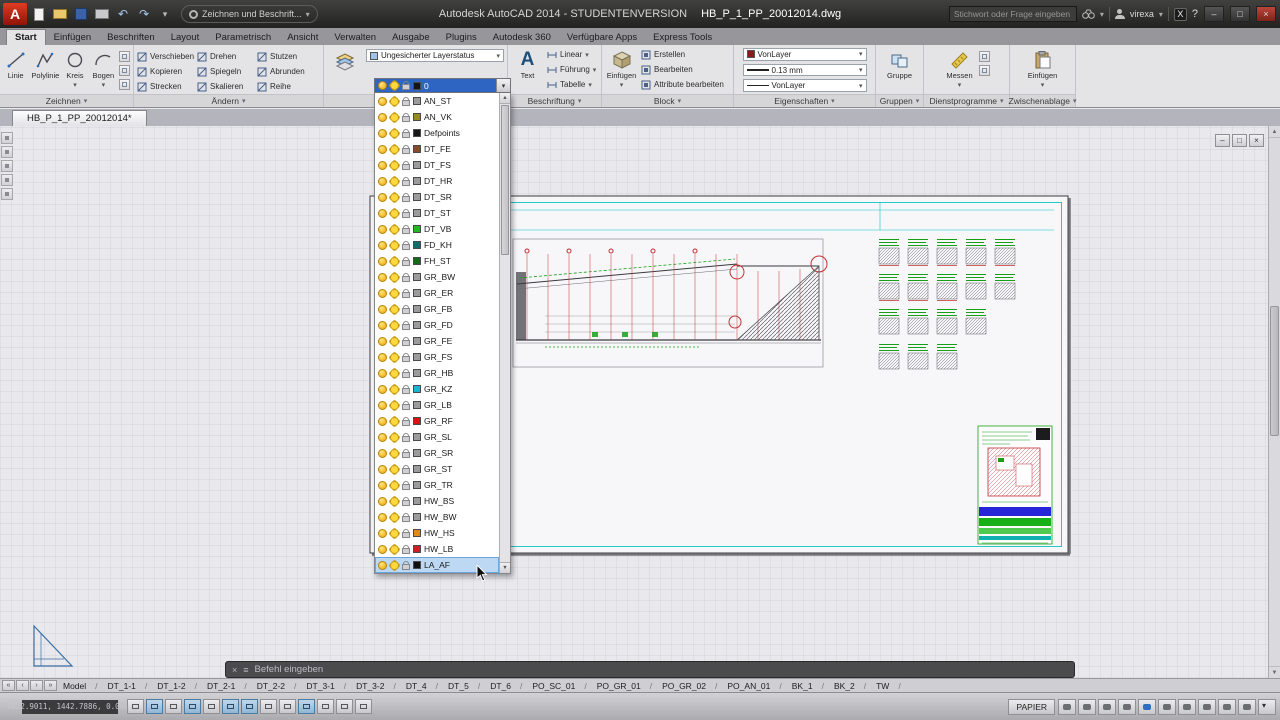 The width and height of the screenshot is (1280, 720). What do you see at coordinates (167, 57) in the screenshot?
I see `modify-tool-button: Verschieben` at bounding box center [167, 57].